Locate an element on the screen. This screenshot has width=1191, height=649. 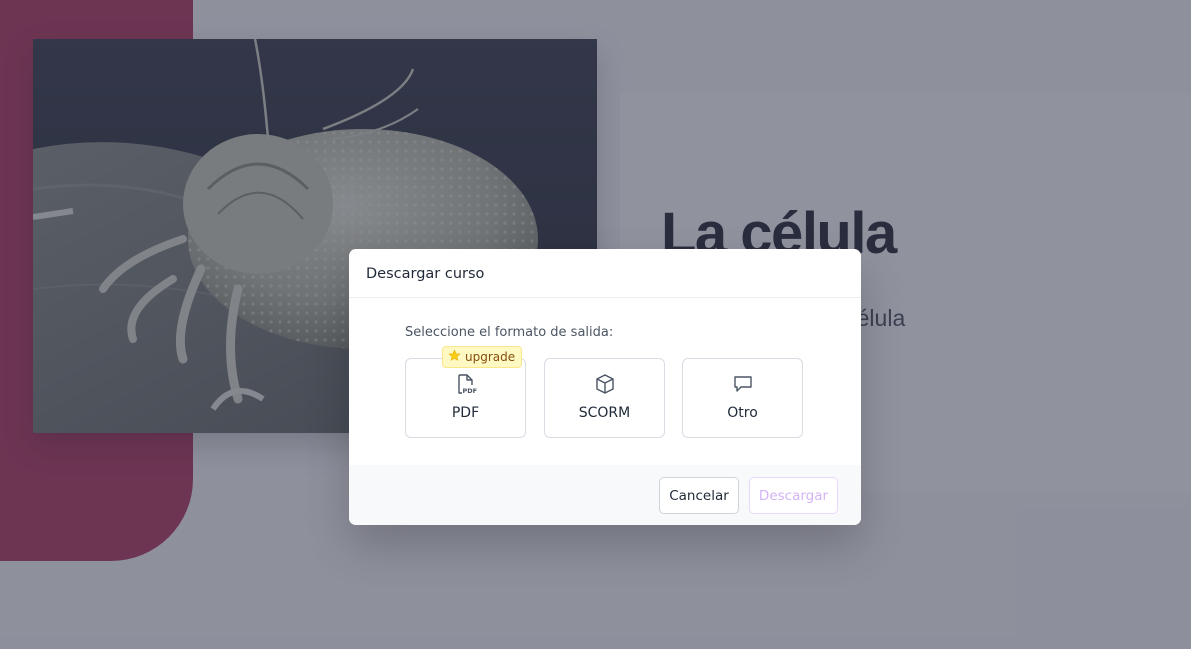
format-option-label: Otro is located at coordinates (742, 413).